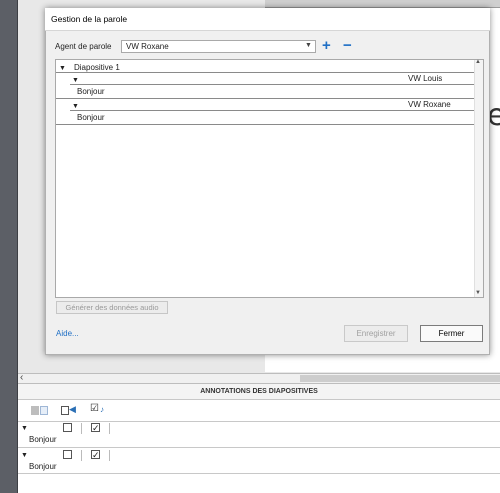  What do you see at coordinates (478, 293) in the screenshot?
I see `scroll-down-icon: ▼` at bounding box center [478, 293].